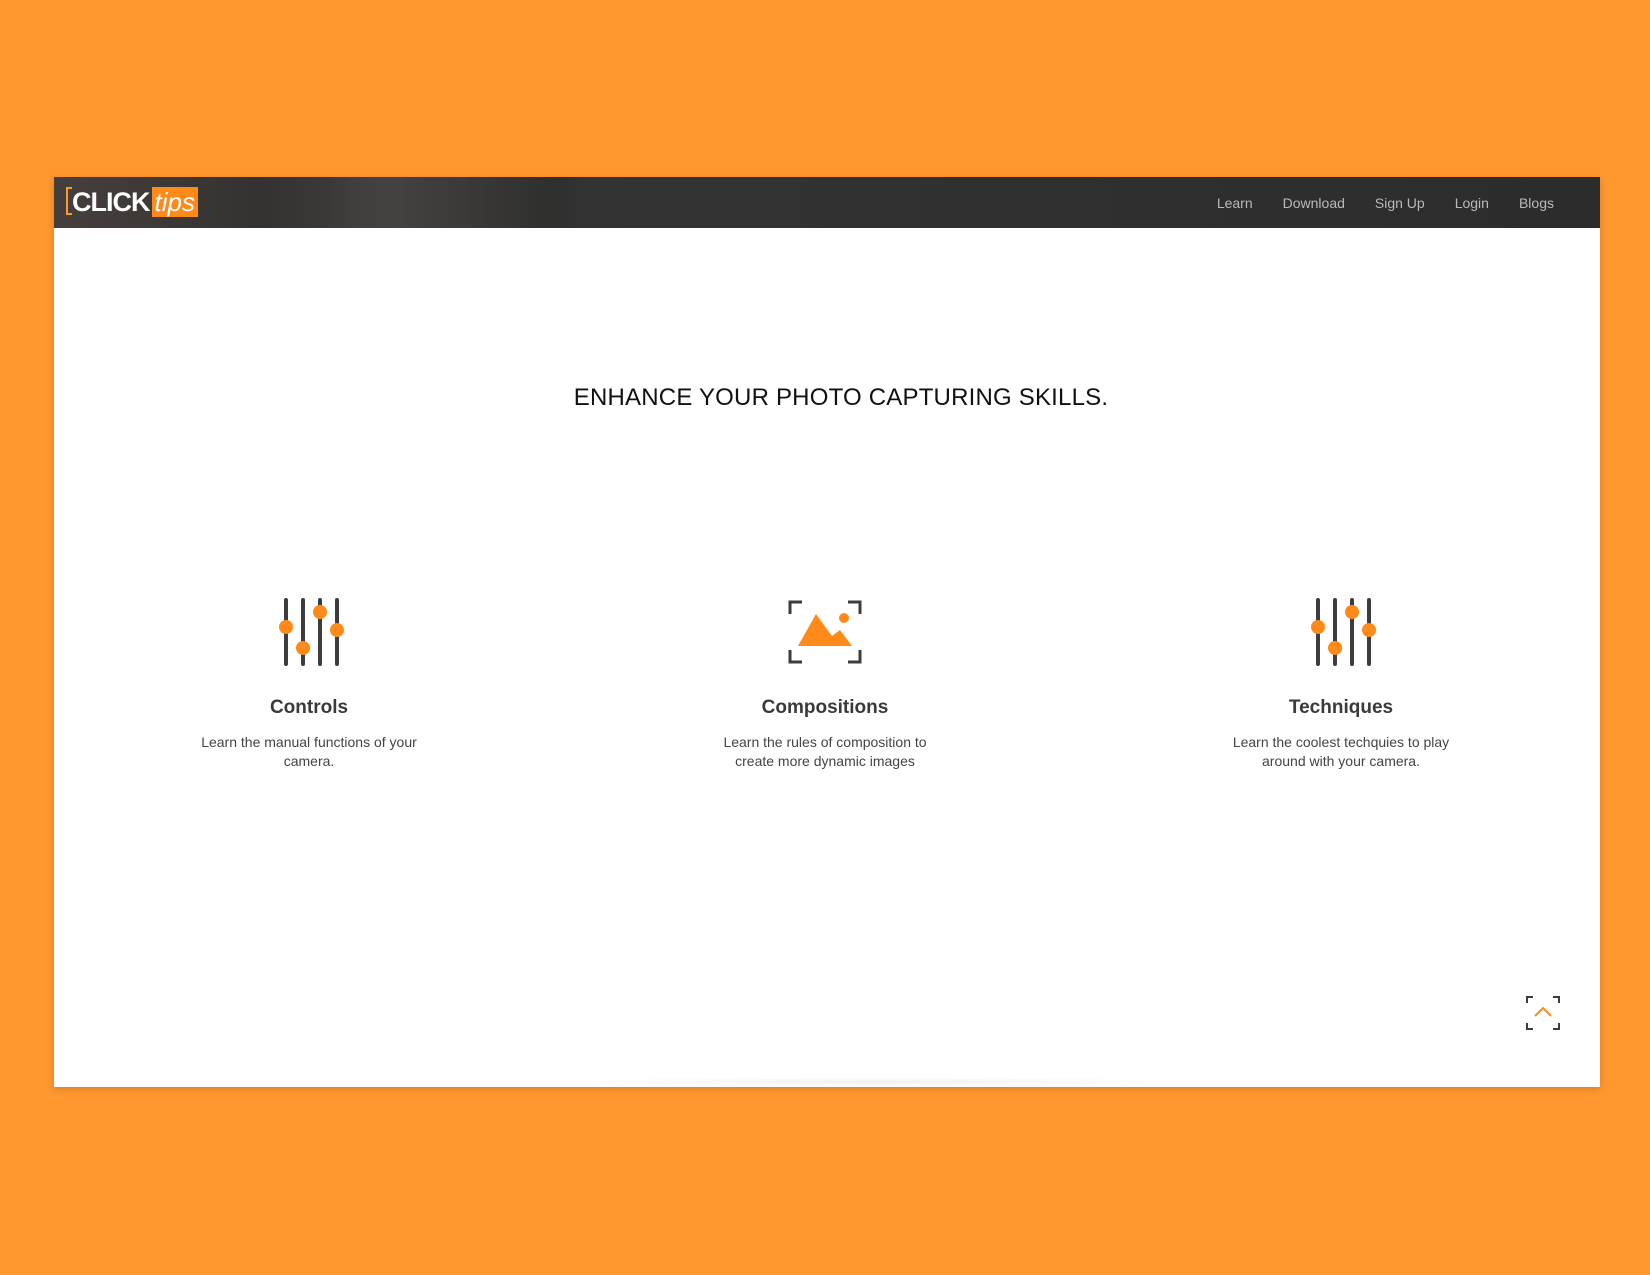 The height and width of the screenshot is (1275, 1650). I want to click on logo-main-text: CLICK, so click(111, 201).